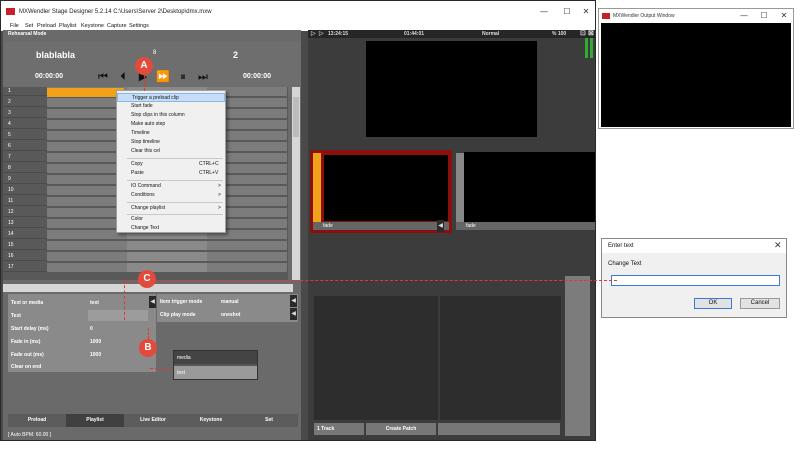  What do you see at coordinates (37, 420) in the screenshot?
I see `tab-preload: Preload` at bounding box center [37, 420].